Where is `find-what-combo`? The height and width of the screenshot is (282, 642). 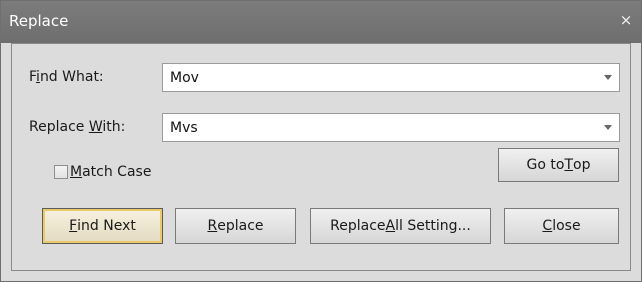 find-what-combo is located at coordinates (391, 77).